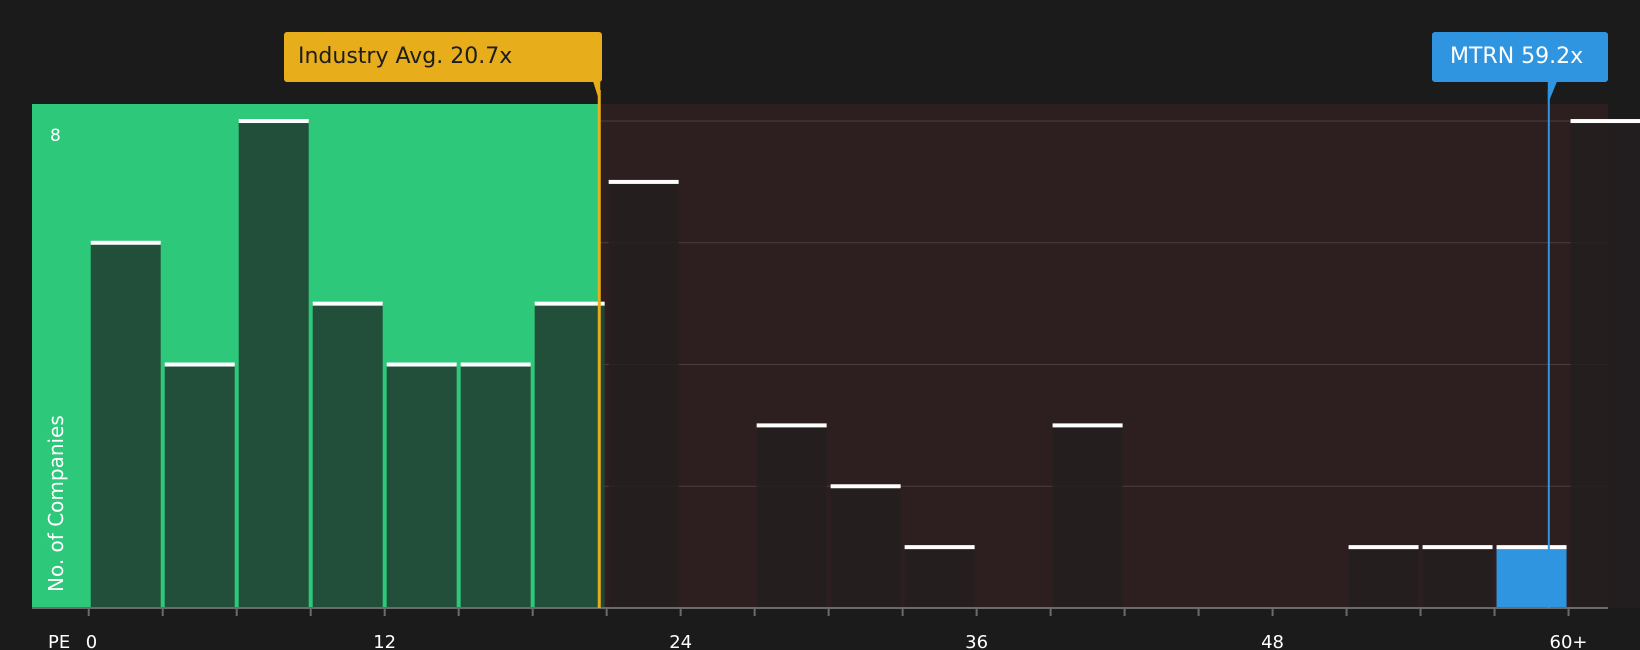  Describe the element at coordinates (384, 641) in the screenshot. I see `x-tick-label: 12` at that location.